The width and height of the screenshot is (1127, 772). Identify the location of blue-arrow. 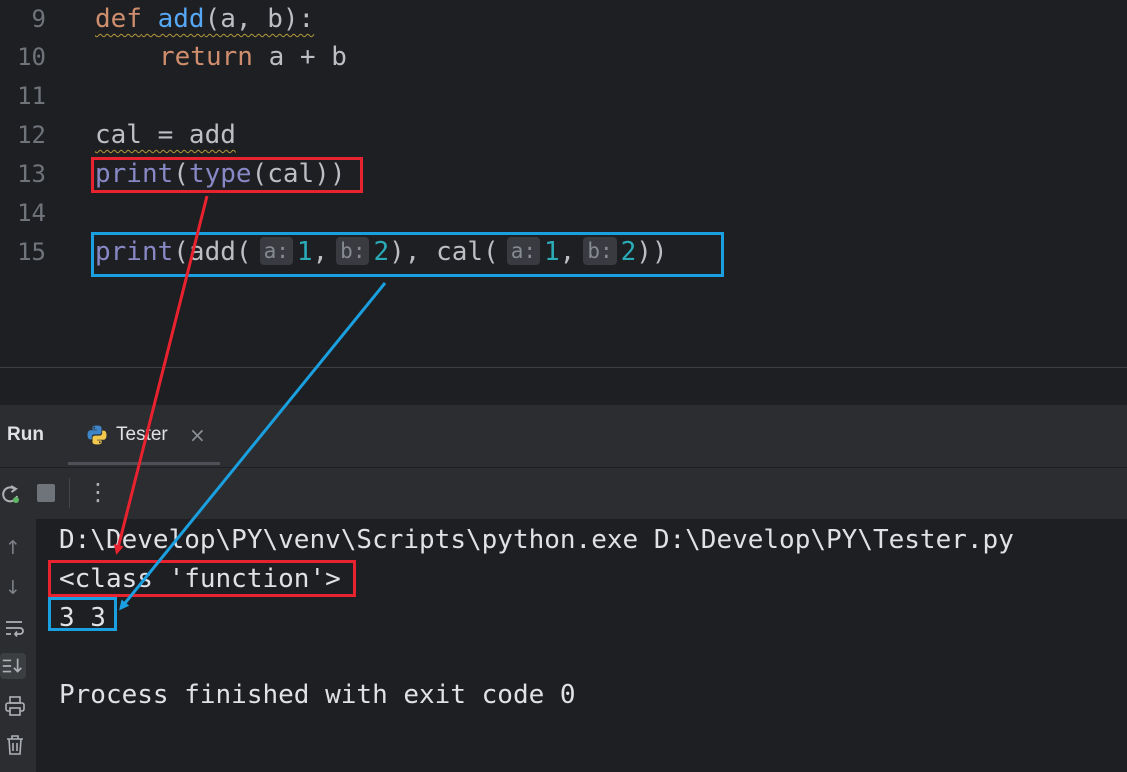
(253, 446).